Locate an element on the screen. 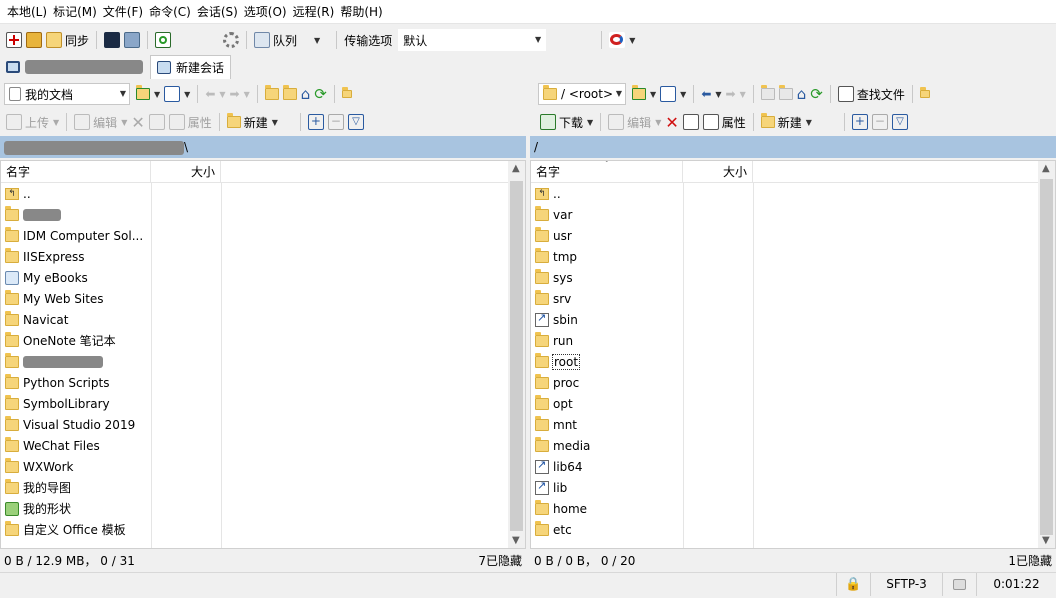 The height and width of the screenshot is (598, 1056). remote-edit-button: 编辑 ▼ is located at coordinates (634, 122).